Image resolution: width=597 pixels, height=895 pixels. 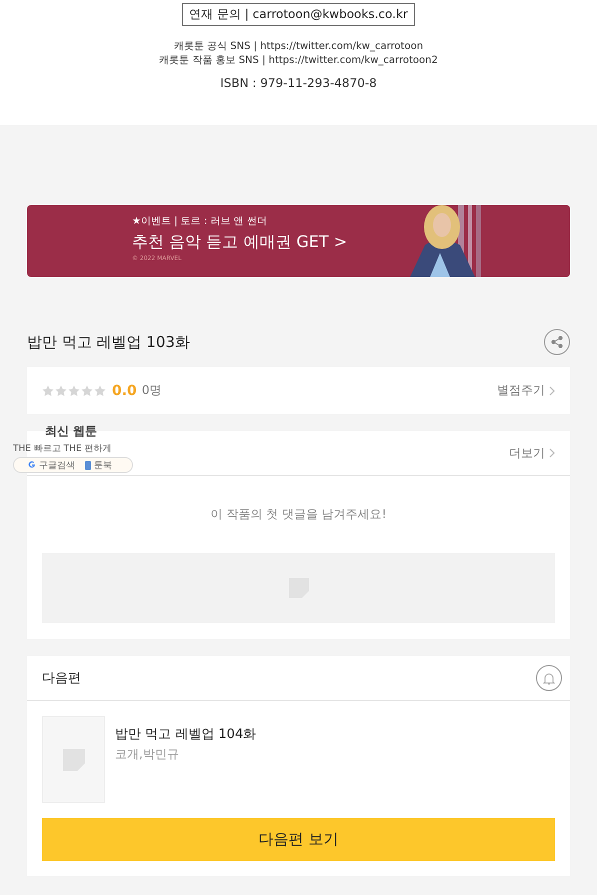 I want to click on next-episode-title: 밥만 먹고 레벨업 104화, so click(x=185, y=734).